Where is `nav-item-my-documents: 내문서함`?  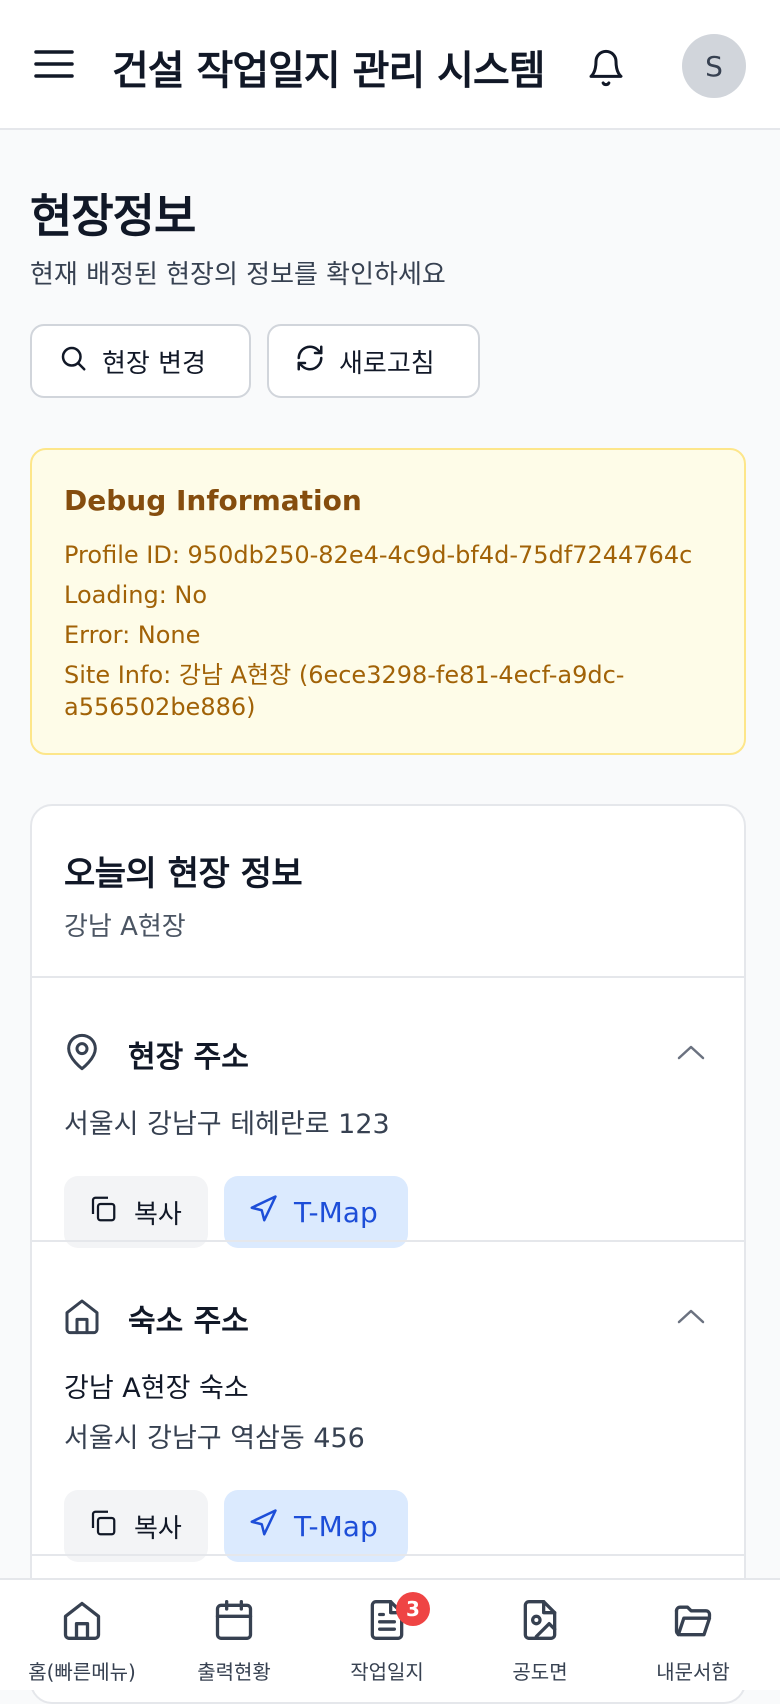
nav-item-my-documents: 내문서함 is located at coordinates (693, 1641).